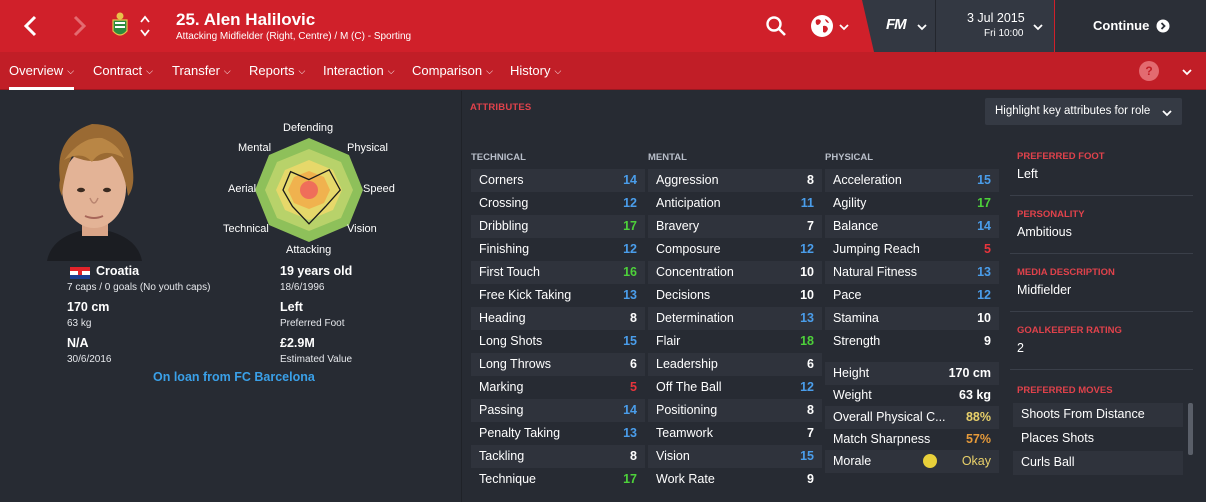 This screenshot has height=502, width=1206. What do you see at coordinates (535, 70) in the screenshot?
I see `tab-history: History ⌵` at bounding box center [535, 70].